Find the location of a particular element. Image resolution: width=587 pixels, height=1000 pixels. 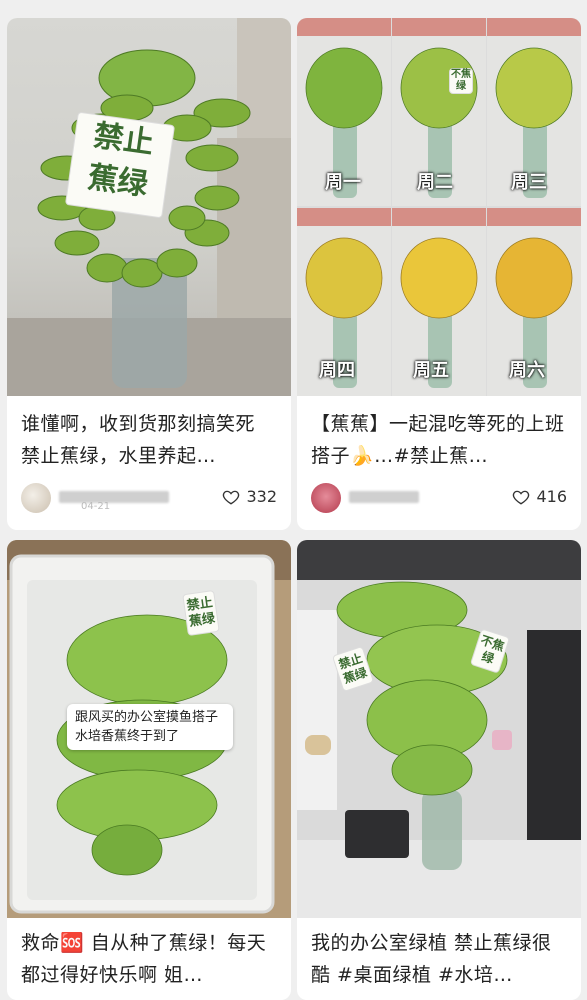

like-count: 416 is located at coordinates (551, 496).